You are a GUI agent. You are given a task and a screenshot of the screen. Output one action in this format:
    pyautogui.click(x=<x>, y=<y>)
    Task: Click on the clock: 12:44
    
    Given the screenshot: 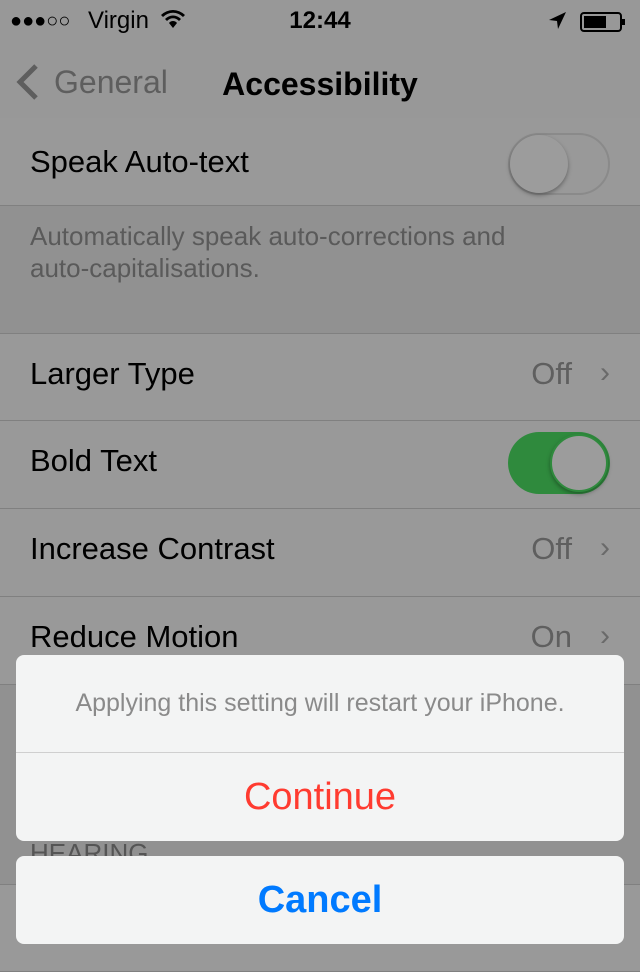 What is the action you would take?
    pyautogui.click(x=320, y=20)
    